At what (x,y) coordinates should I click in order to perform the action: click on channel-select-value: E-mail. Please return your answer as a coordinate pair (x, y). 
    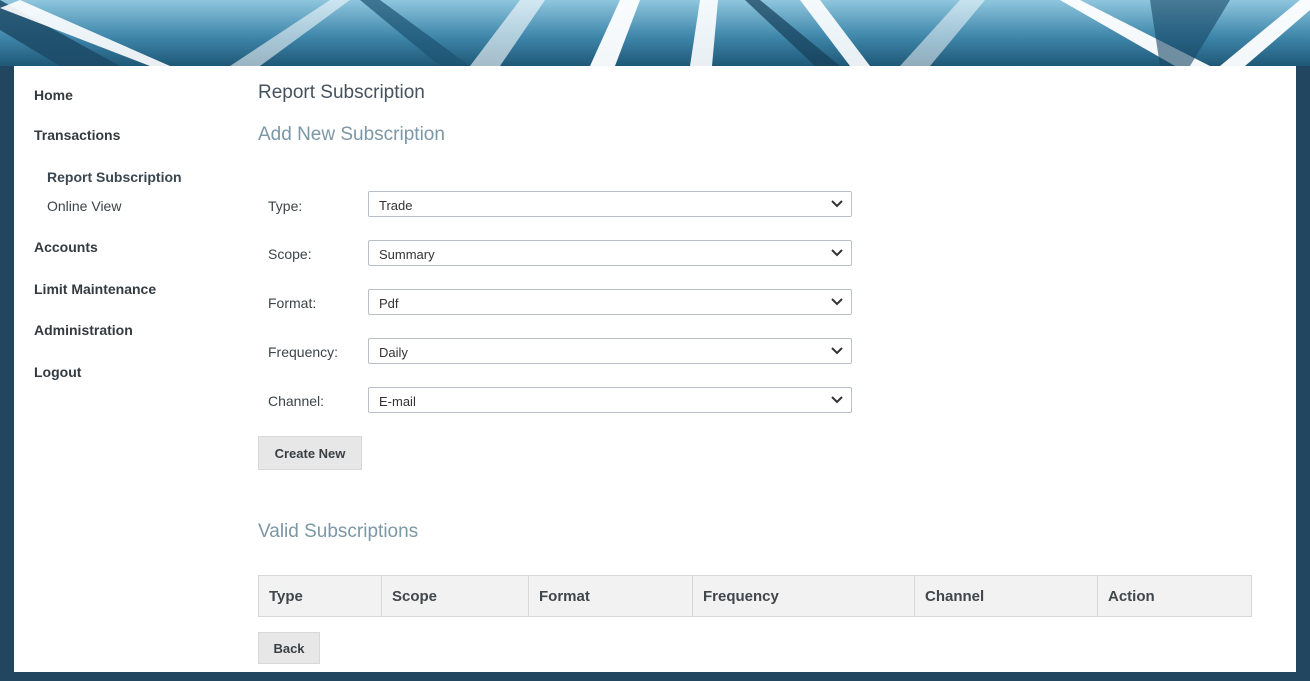
    Looking at the image, I should click on (397, 401).